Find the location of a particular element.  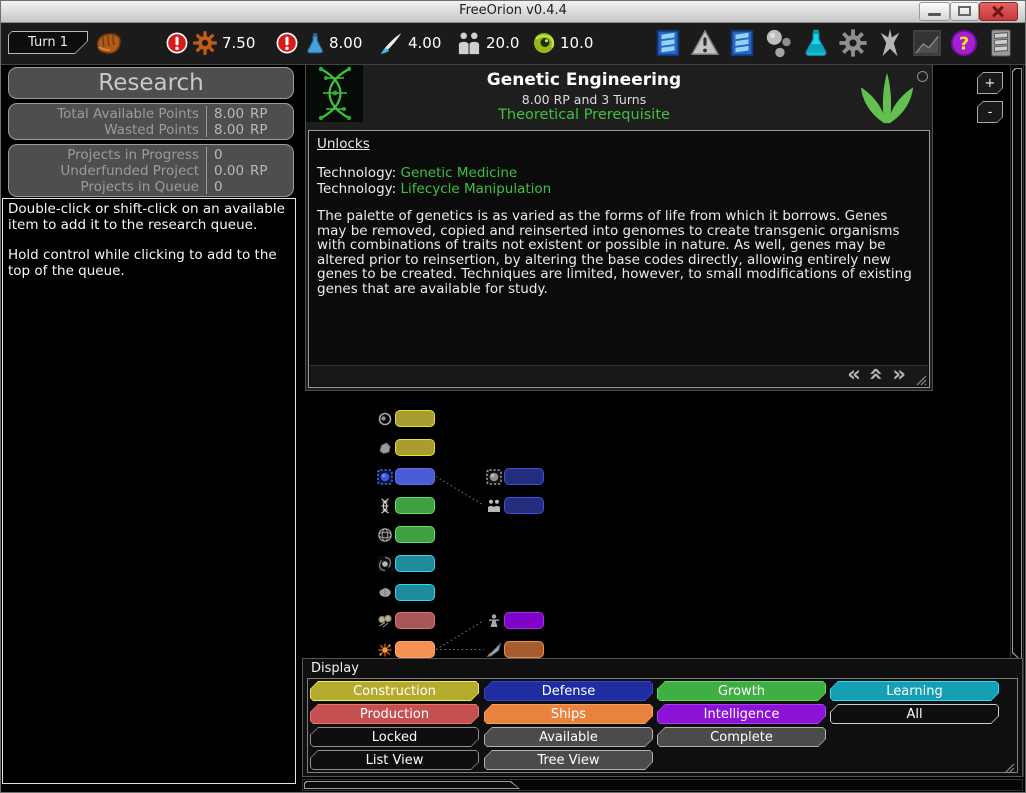

filter-tree-view-button: Tree View is located at coordinates (568, 760).